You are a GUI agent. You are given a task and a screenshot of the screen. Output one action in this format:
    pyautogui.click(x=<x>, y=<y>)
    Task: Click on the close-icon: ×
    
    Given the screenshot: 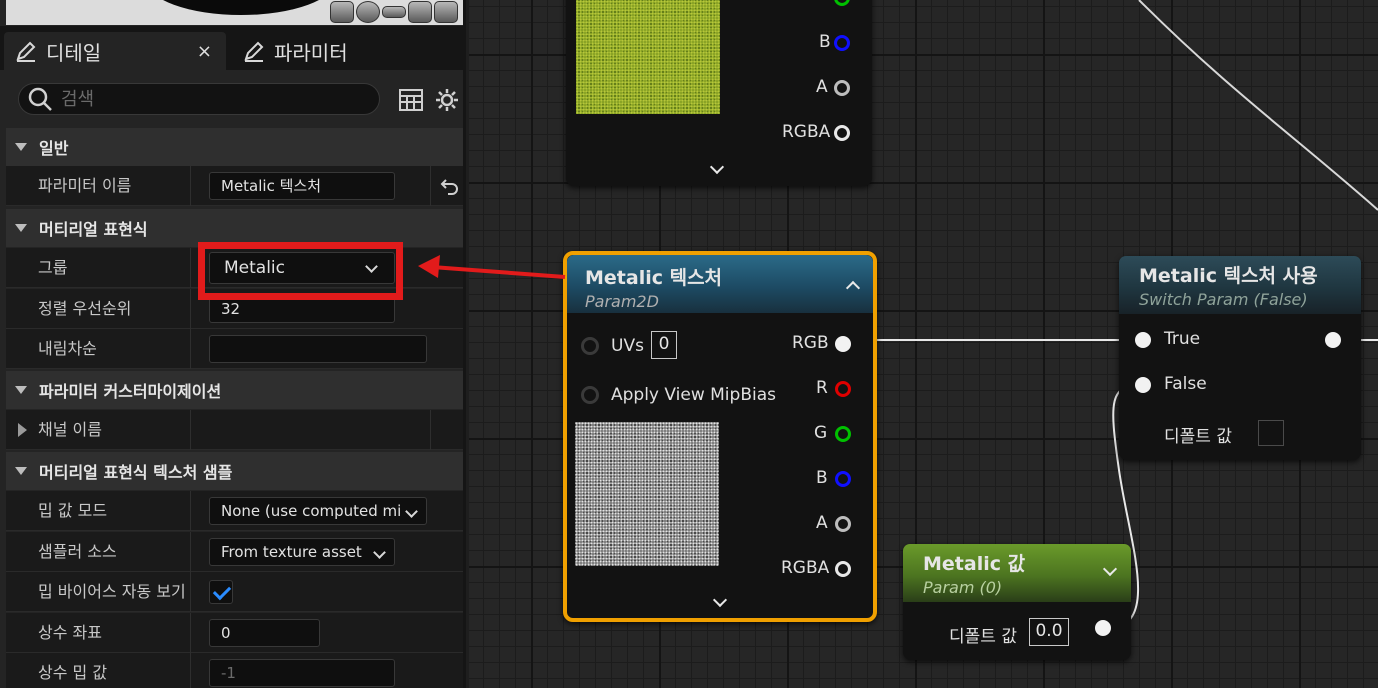 What is the action you would take?
    pyautogui.click(x=204, y=51)
    